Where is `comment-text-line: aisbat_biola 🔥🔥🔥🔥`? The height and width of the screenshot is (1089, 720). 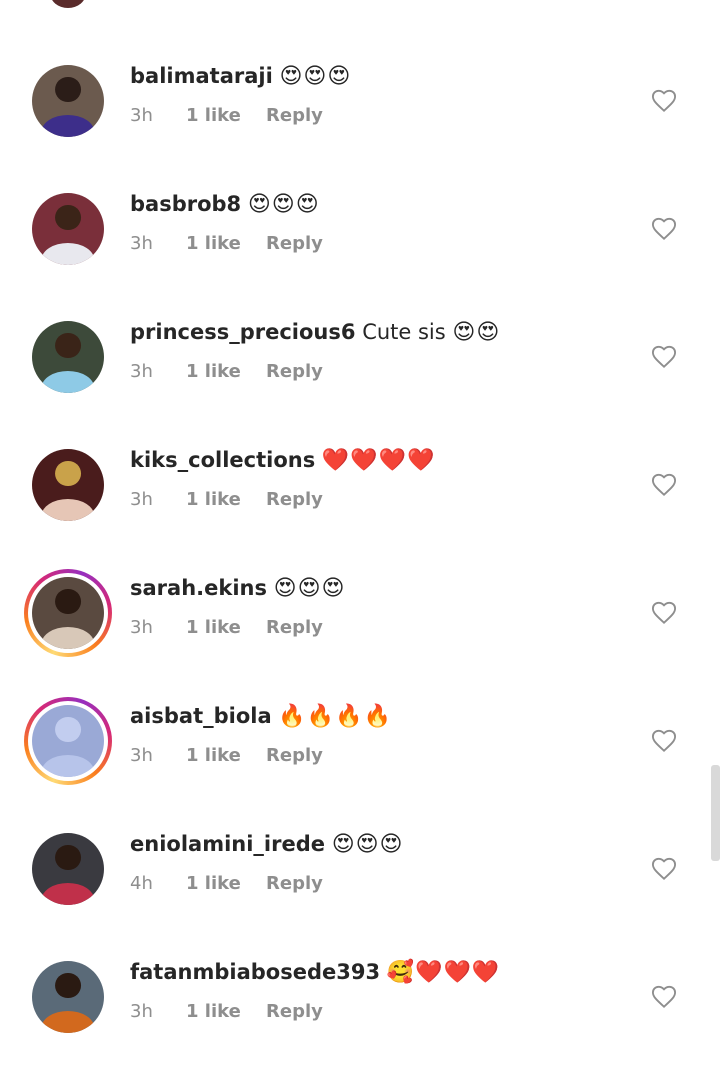
comment-text-line: aisbat_biola 🔥🔥🔥🔥 is located at coordinates (261, 716).